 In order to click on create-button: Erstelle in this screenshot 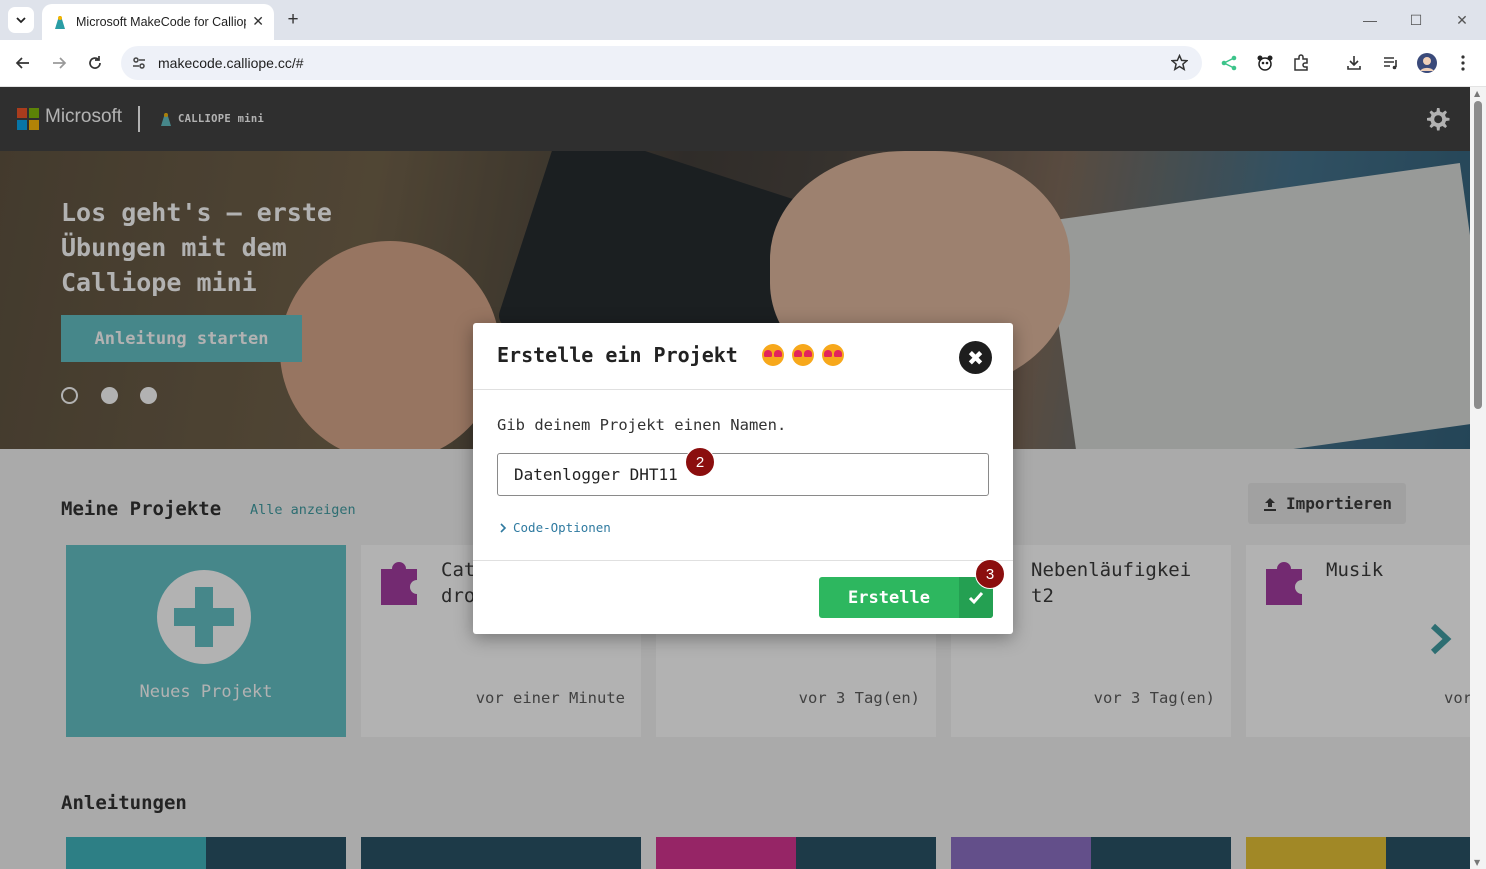, I will do `click(906, 597)`.